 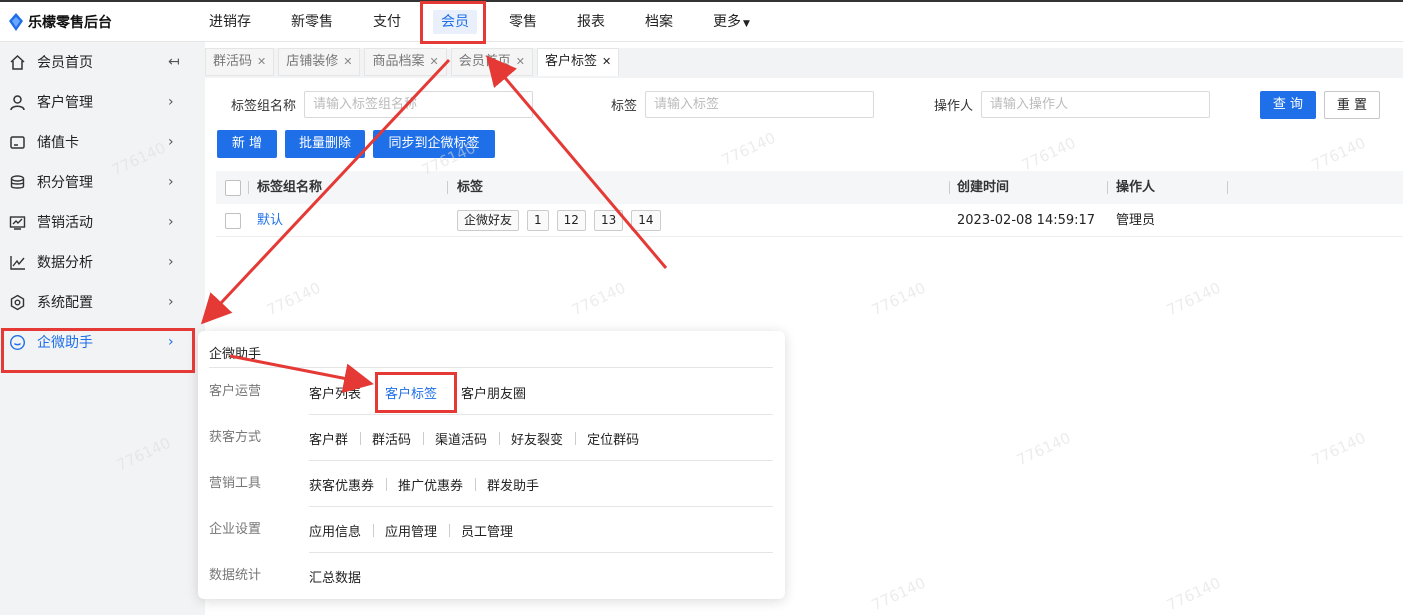 What do you see at coordinates (17, 182) in the screenshot?
I see `coins-icon` at bounding box center [17, 182].